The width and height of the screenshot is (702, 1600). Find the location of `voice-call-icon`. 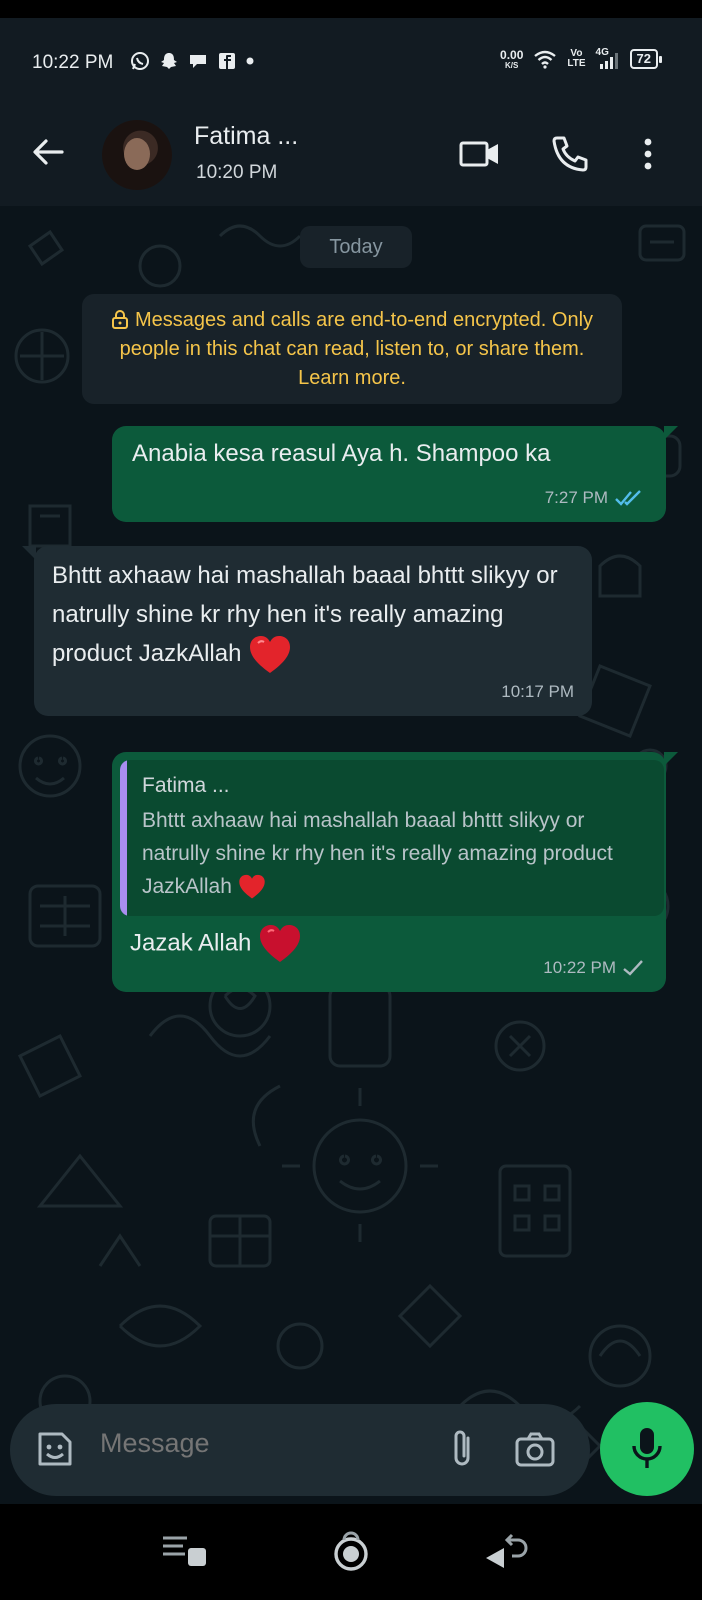

voice-call-icon is located at coordinates (570, 154).